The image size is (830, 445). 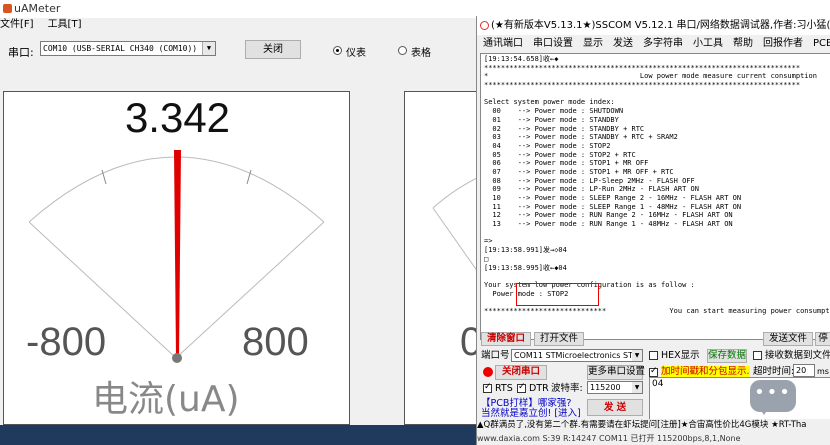 I want to click on port-number-label: 端口号, so click(x=495, y=355).